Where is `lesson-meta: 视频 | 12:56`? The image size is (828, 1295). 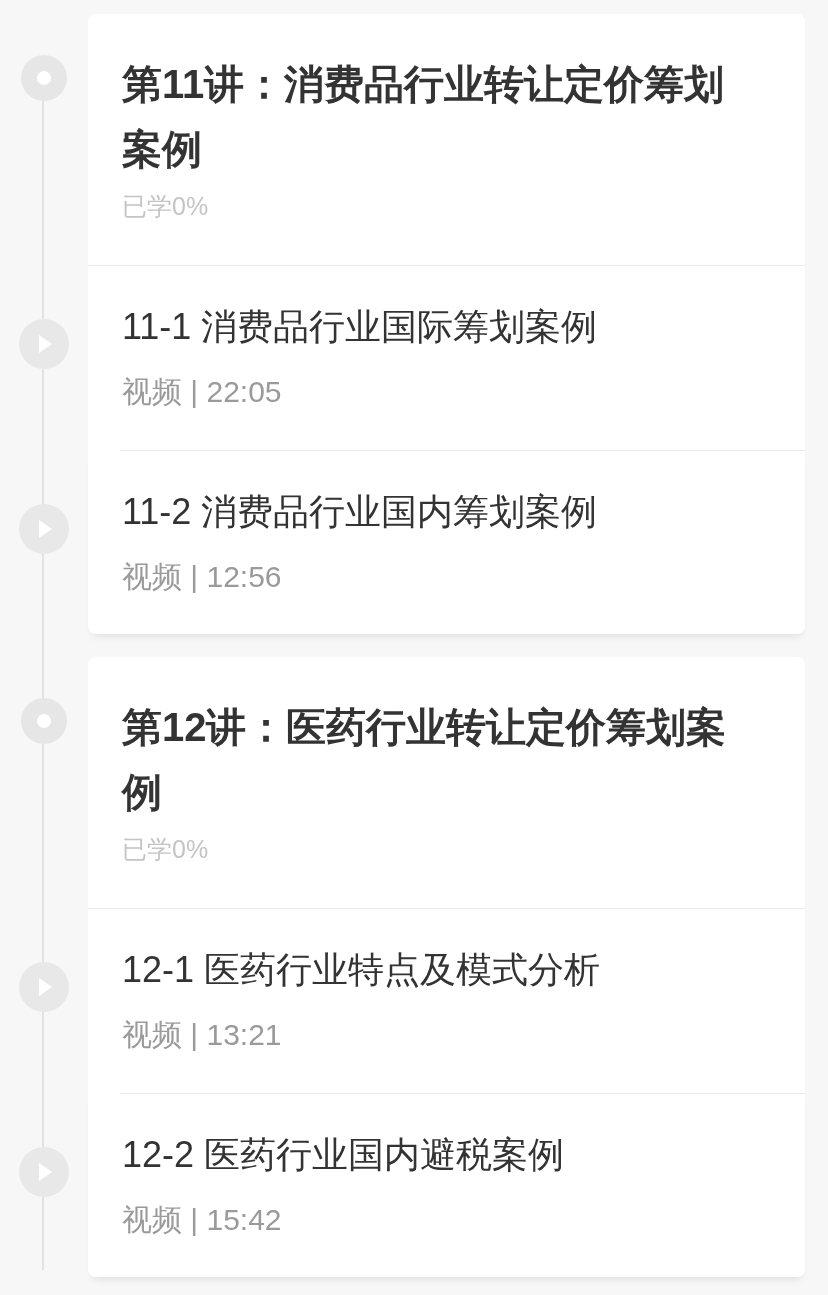
lesson-meta: 视频 | 12:56 is located at coordinates (202, 577).